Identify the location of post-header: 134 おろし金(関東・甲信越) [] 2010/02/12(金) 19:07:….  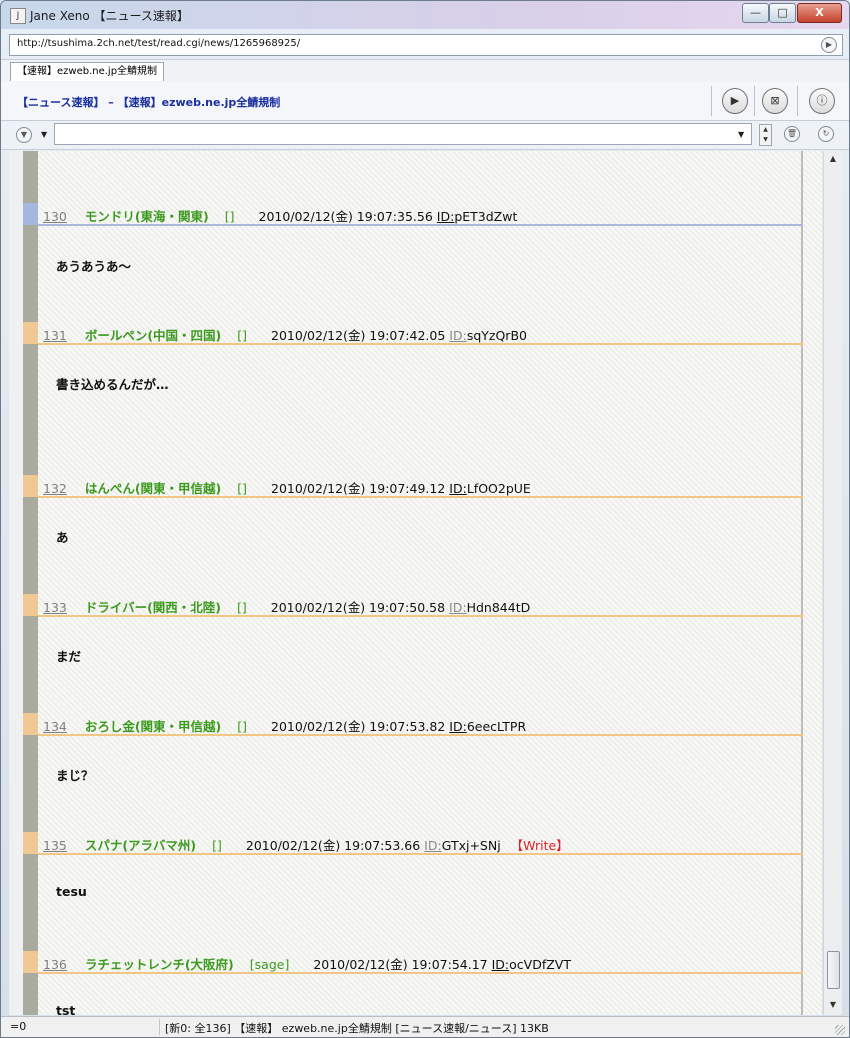
(413, 724).